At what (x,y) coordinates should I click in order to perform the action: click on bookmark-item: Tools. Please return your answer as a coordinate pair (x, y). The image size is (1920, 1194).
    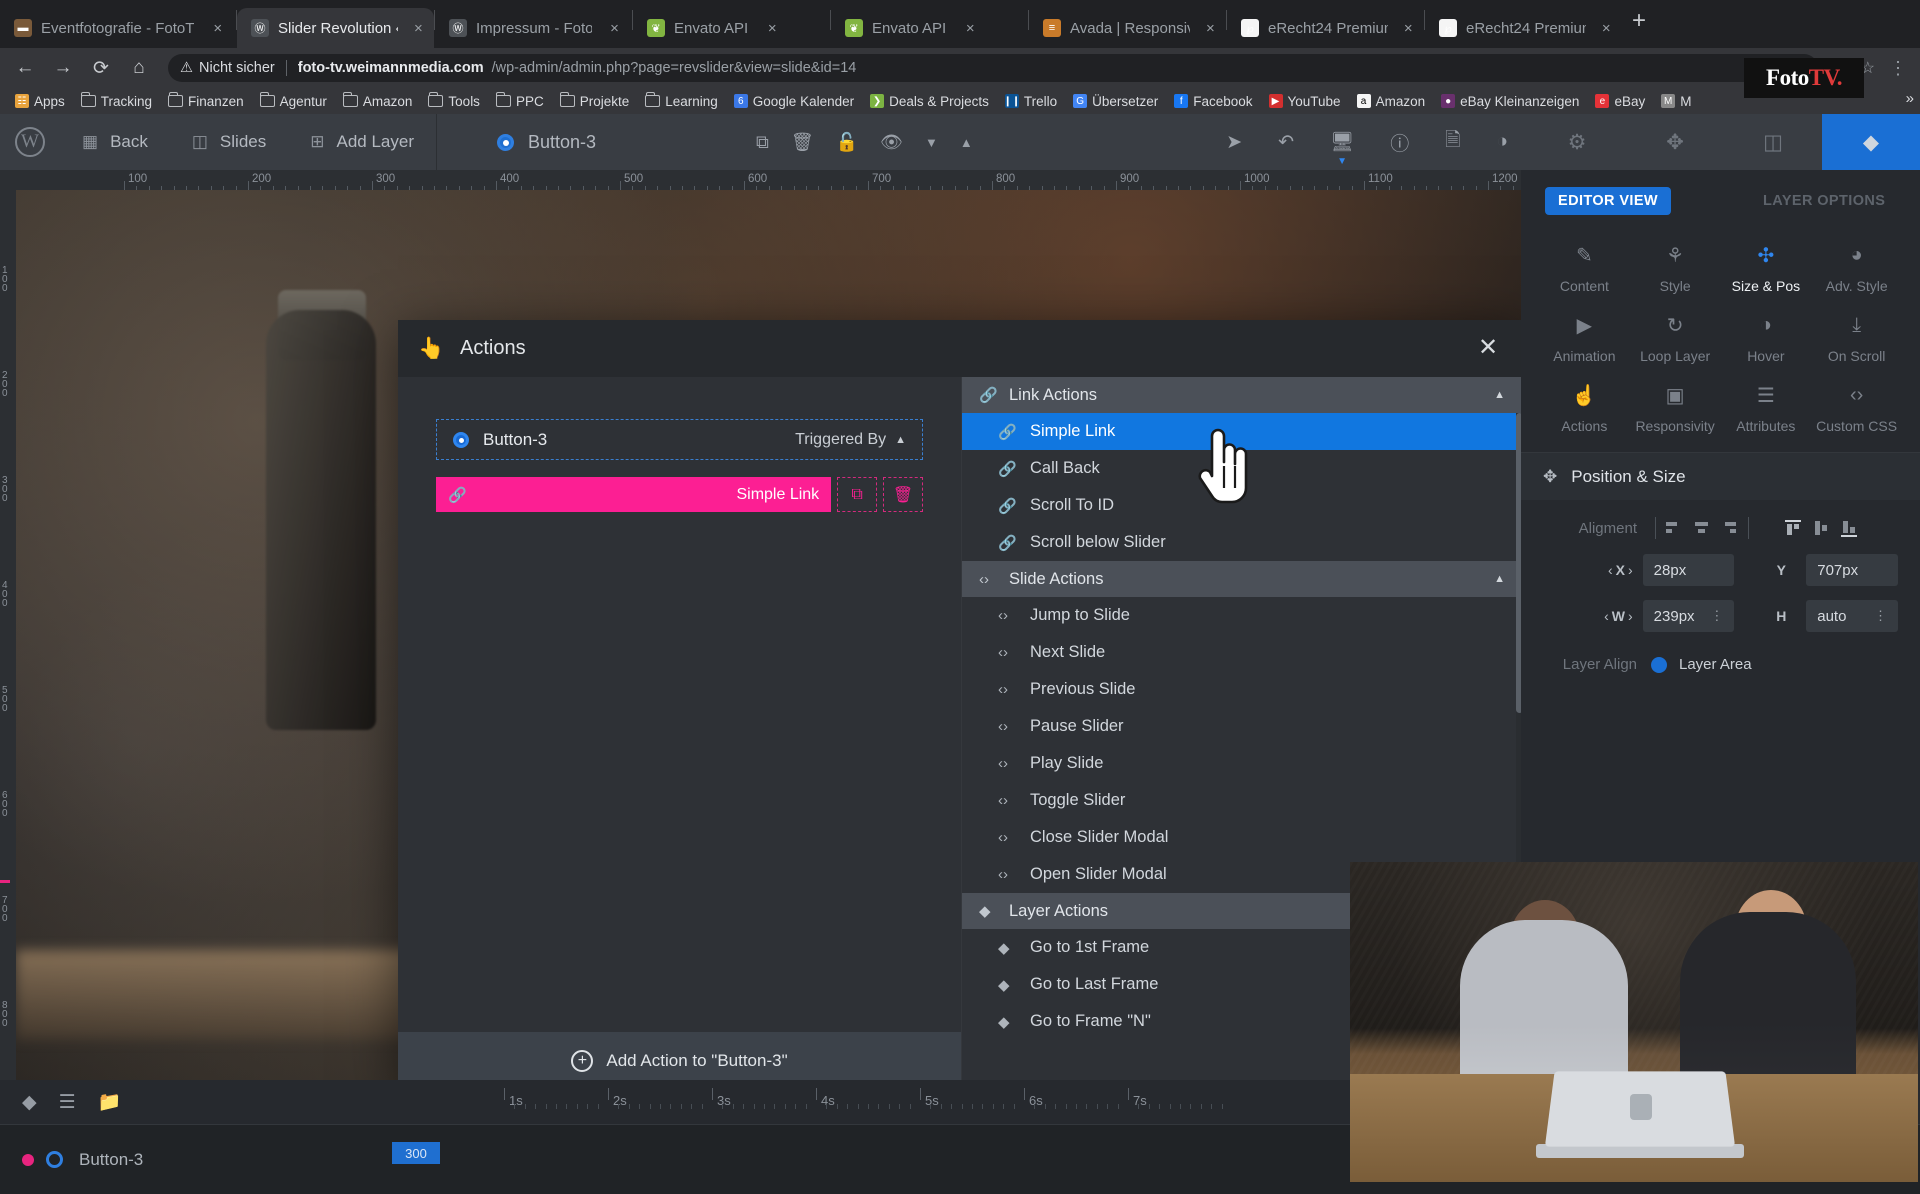
    Looking at the image, I should click on (454, 101).